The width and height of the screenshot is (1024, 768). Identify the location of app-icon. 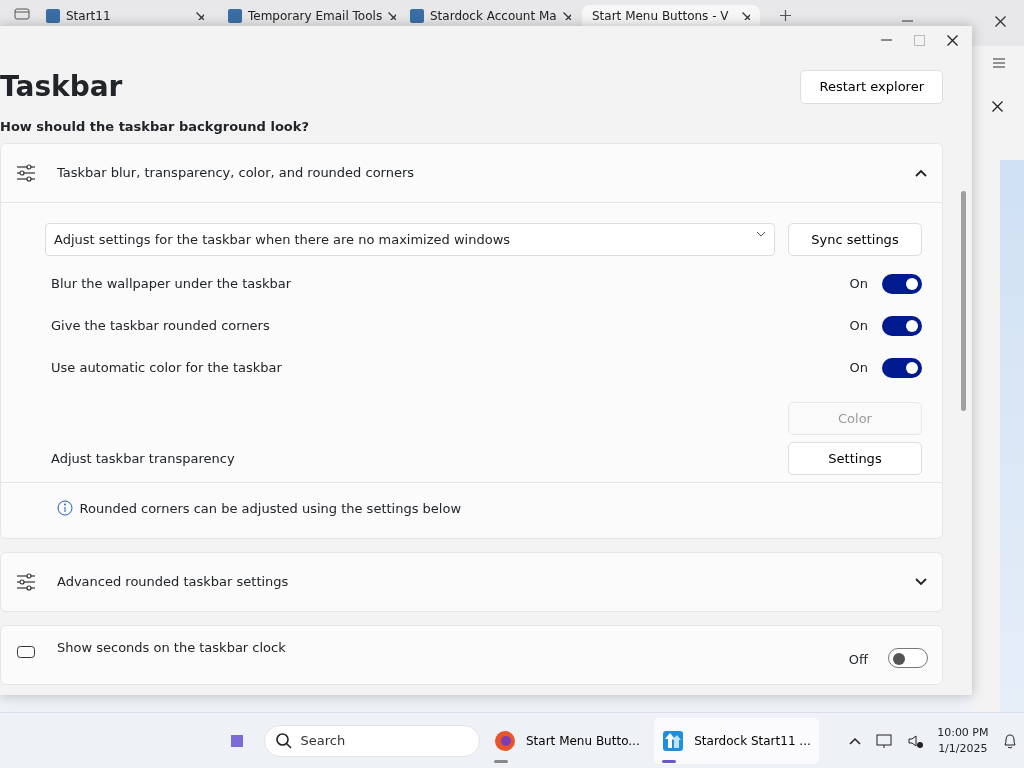
(673, 740).